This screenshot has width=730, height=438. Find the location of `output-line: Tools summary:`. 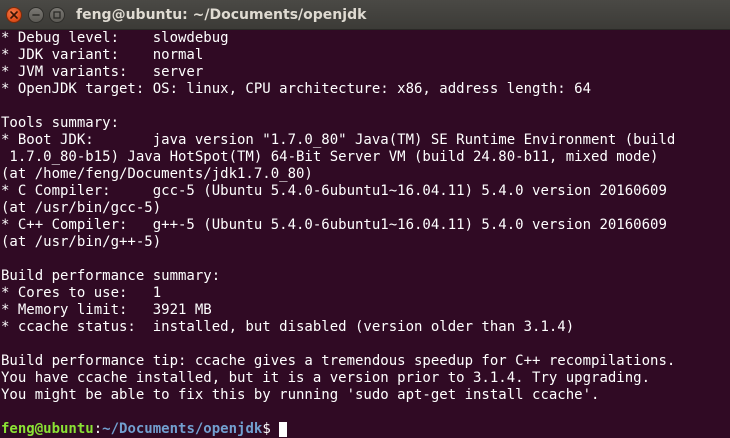

output-line: Tools summary: is located at coordinates (60, 123).